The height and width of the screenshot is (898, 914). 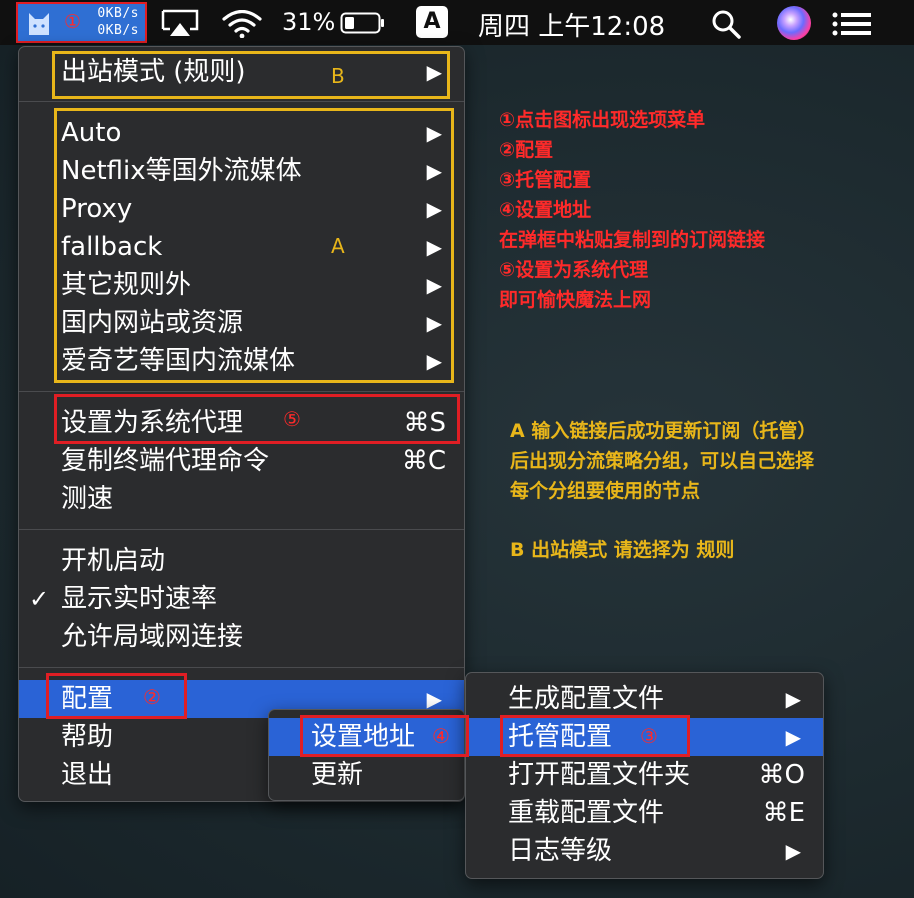 I want to click on annotation-marker-5: ⑤, so click(x=292, y=419).